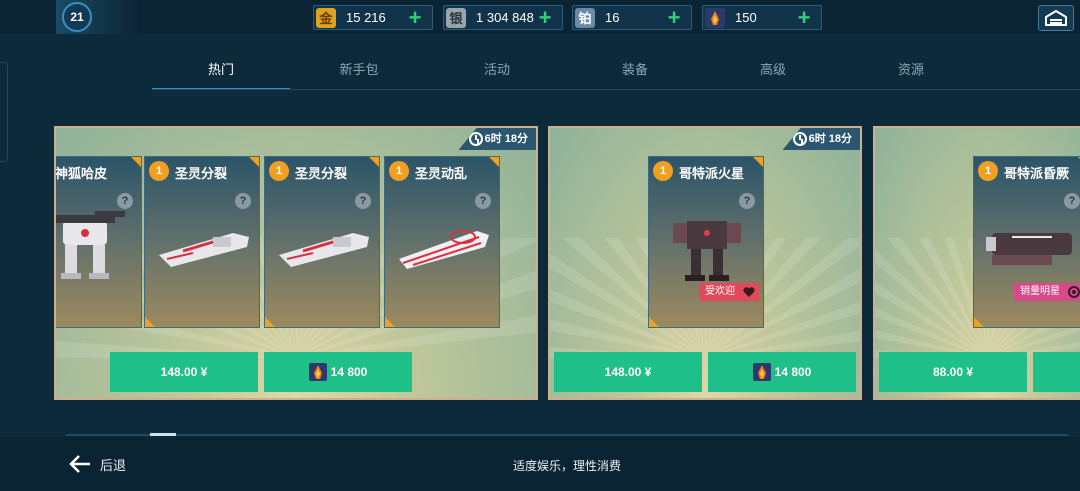  I want to click on tag-label: 销量明星, so click(1040, 291).